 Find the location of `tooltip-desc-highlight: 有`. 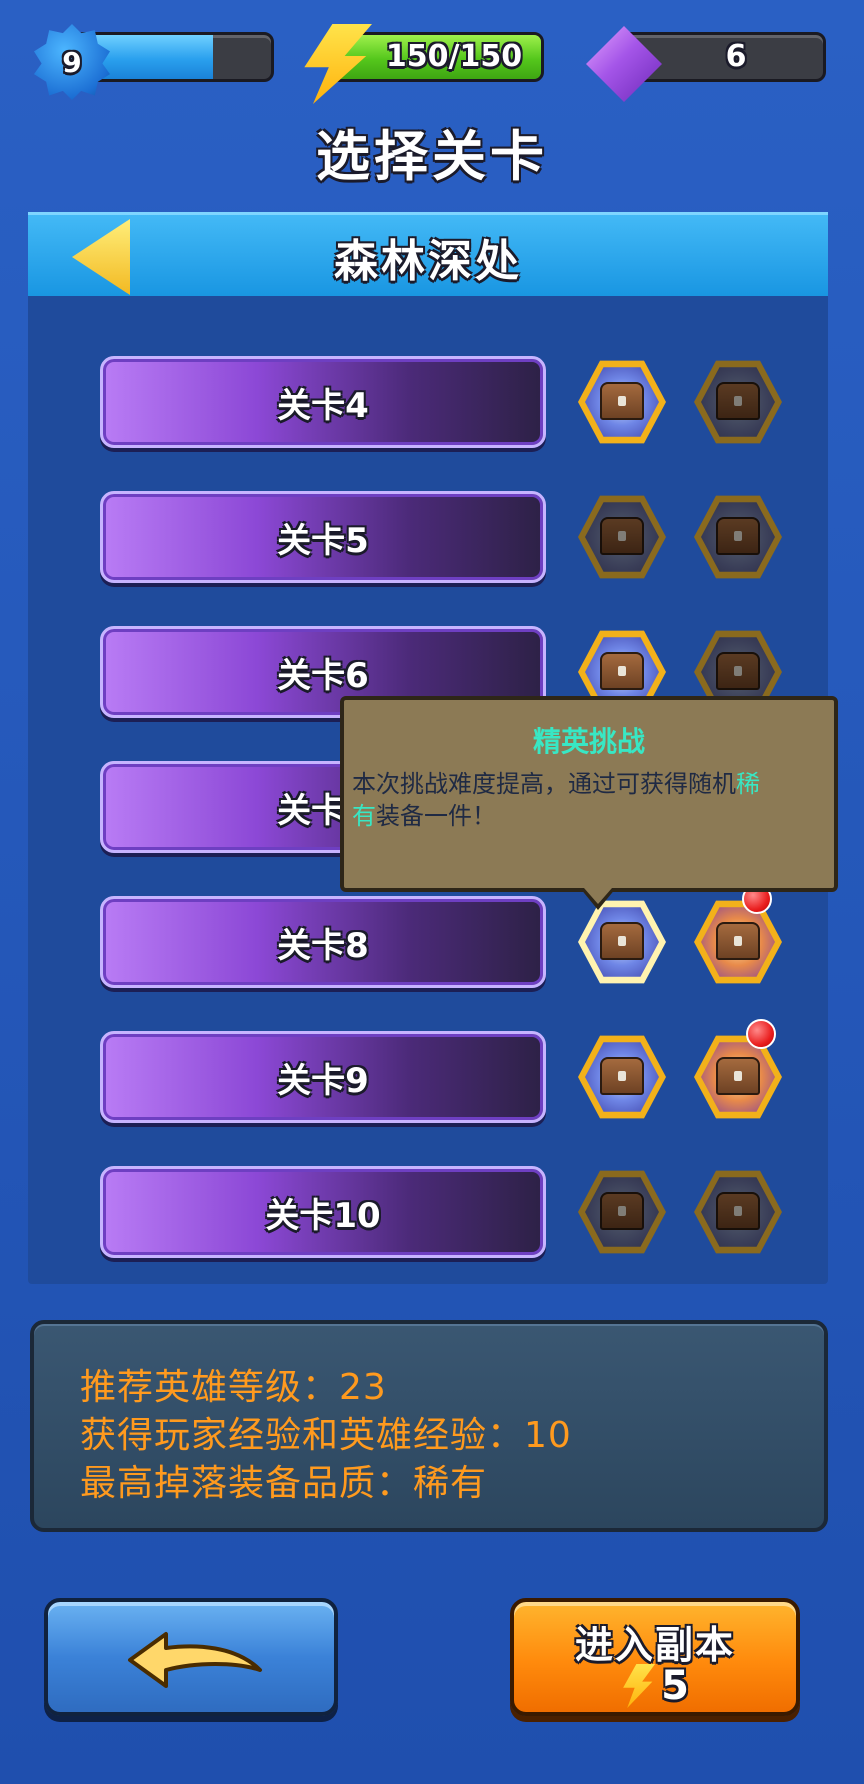

tooltip-desc-highlight: 有 is located at coordinates (364, 816).